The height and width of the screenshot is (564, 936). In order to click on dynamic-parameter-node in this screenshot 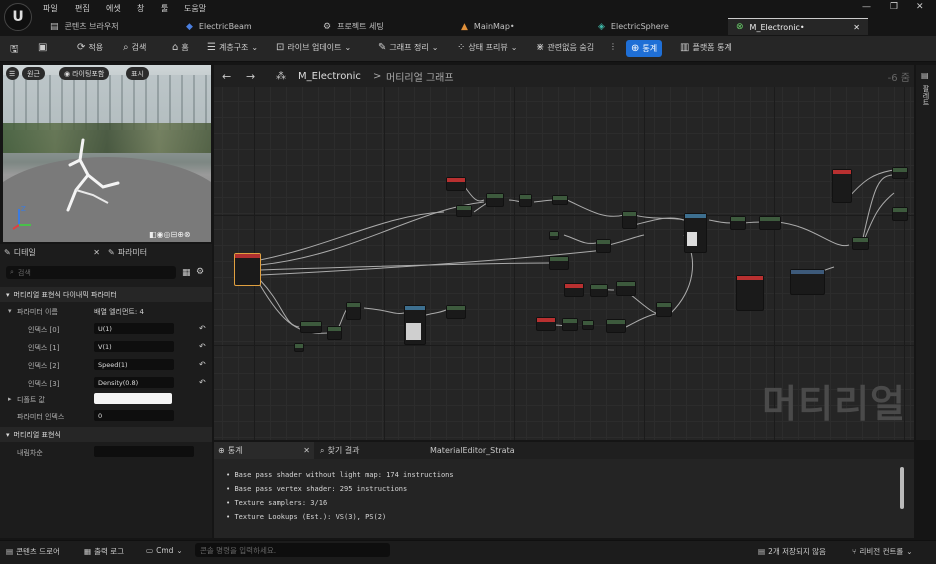, I will do `click(247, 269)`.